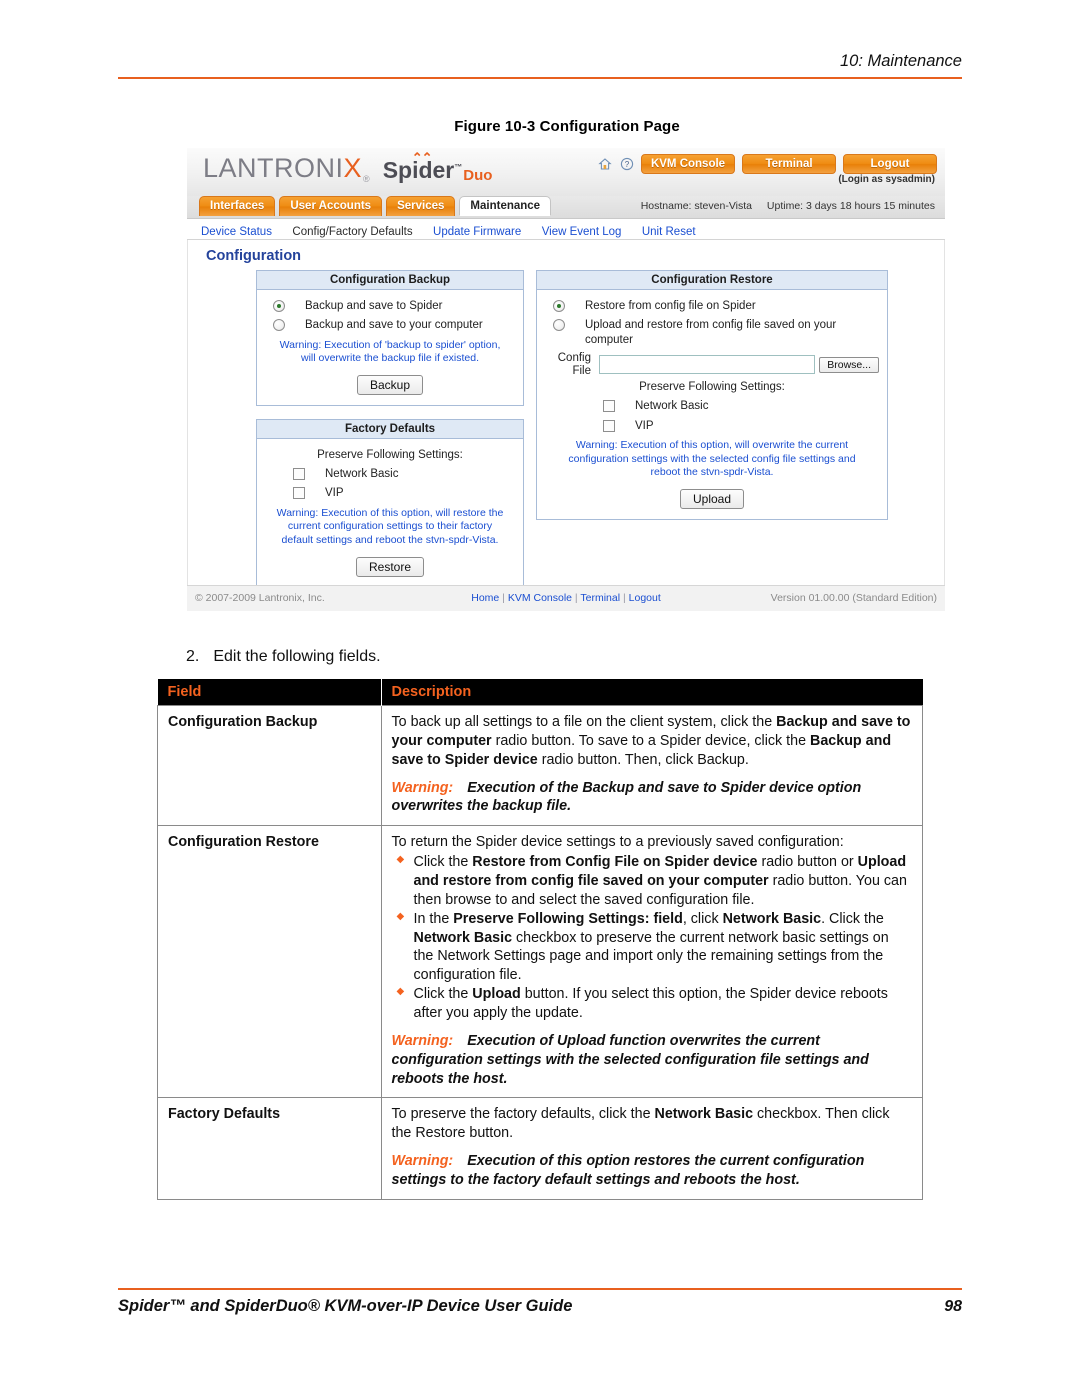 The height and width of the screenshot is (1397, 1080). I want to click on footer-link-terminal: Terminal, so click(600, 598).